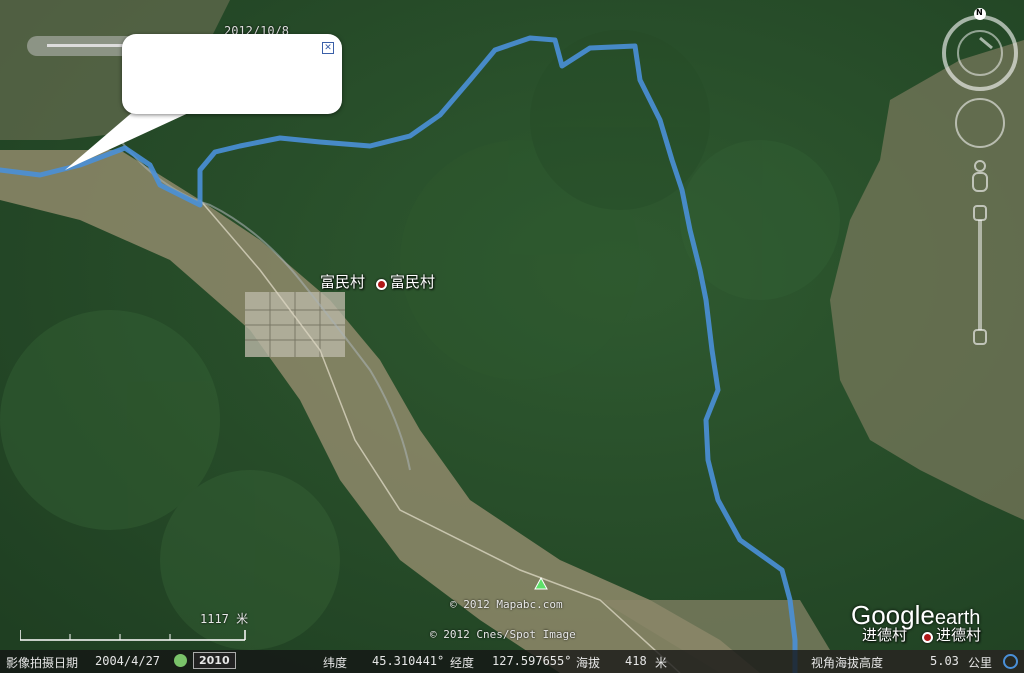 The width and height of the screenshot is (1024, 673). What do you see at coordinates (180, 660) in the screenshot?
I see `historical-imagery-icon` at bounding box center [180, 660].